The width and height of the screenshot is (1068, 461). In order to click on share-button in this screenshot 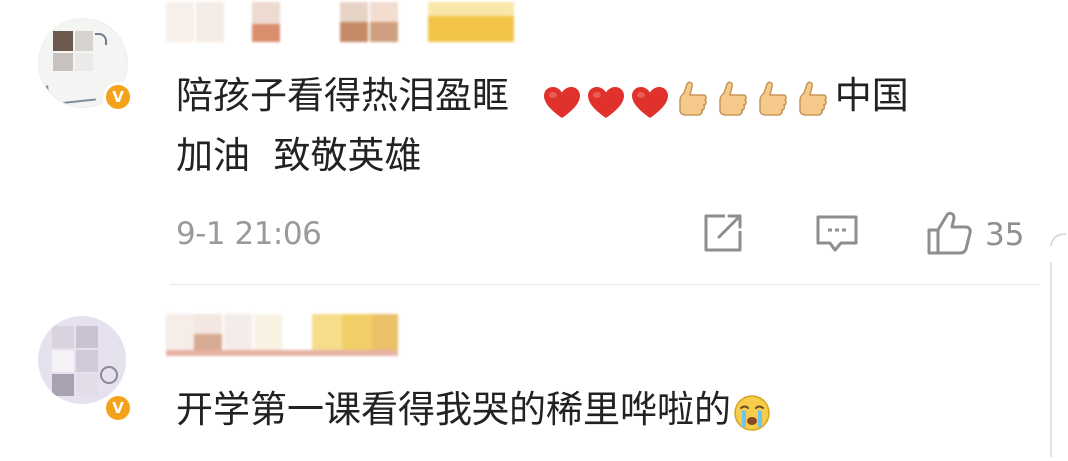, I will do `click(723, 235)`.